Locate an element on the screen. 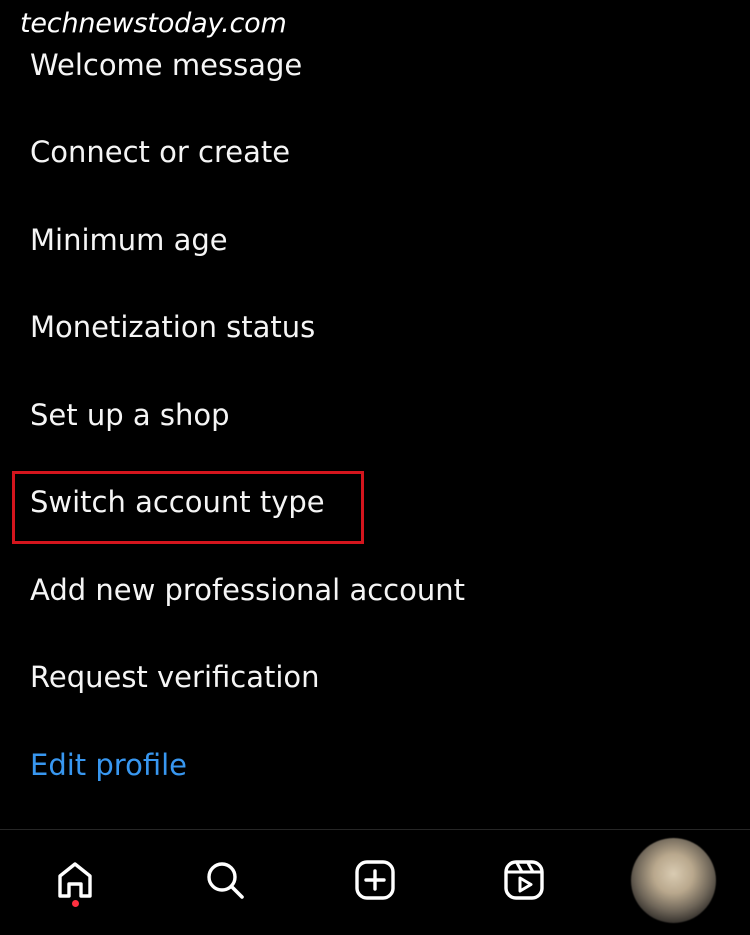  search-icon is located at coordinates (225, 880).